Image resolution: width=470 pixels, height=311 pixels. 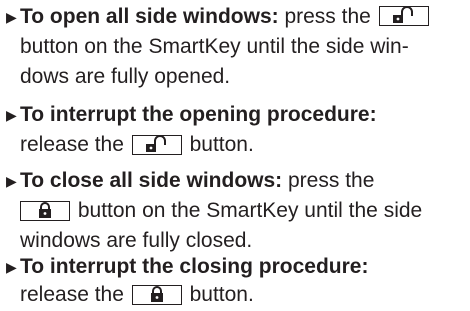 I want to click on item-text: button on the SmartKey until the side, so click(x=250, y=210).